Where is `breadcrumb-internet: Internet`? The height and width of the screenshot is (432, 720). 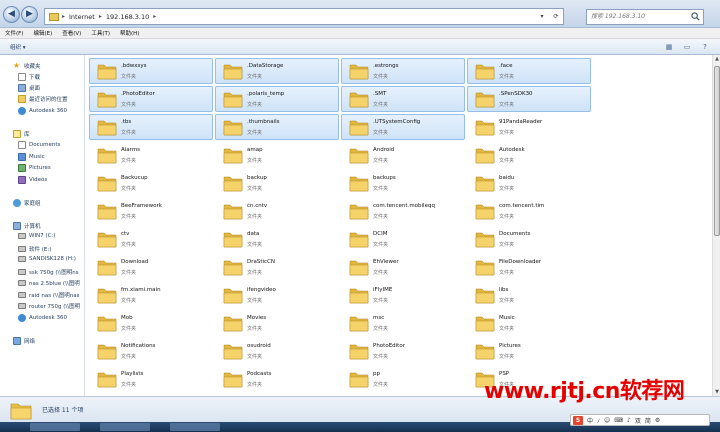 breadcrumb-internet: Internet is located at coordinates (82, 17).